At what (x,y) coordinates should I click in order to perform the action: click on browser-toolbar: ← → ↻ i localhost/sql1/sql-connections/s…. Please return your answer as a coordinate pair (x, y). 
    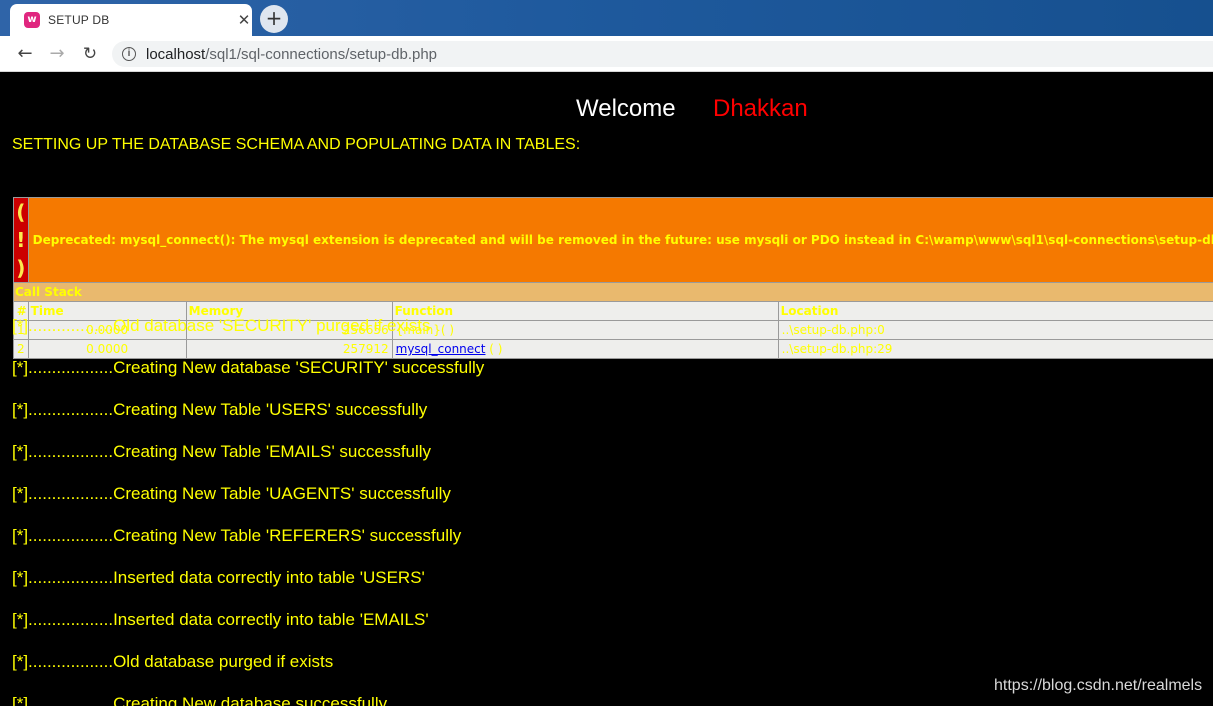
    Looking at the image, I should click on (606, 54).